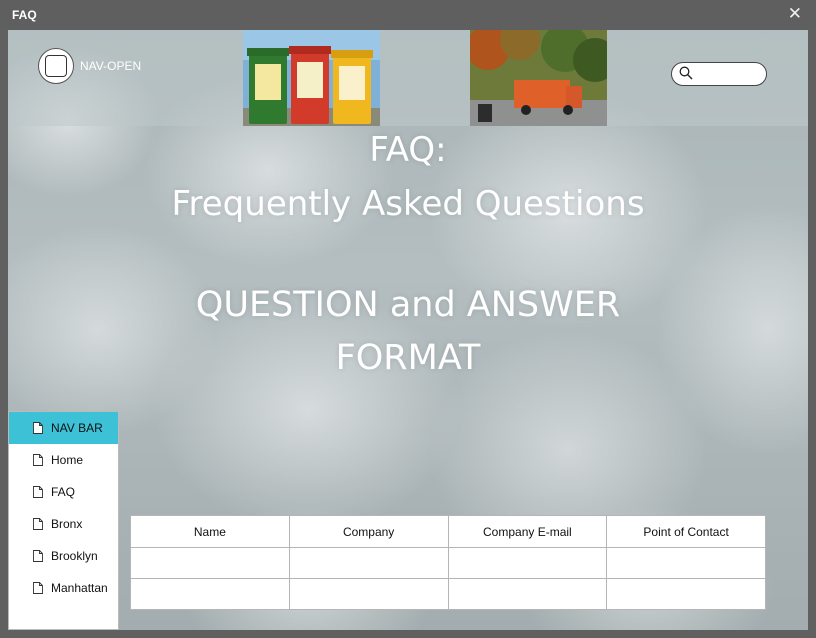  Describe the element at coordinates (67, 460) in the screenshot. I see `sidebar-item-label: Home` at that location.